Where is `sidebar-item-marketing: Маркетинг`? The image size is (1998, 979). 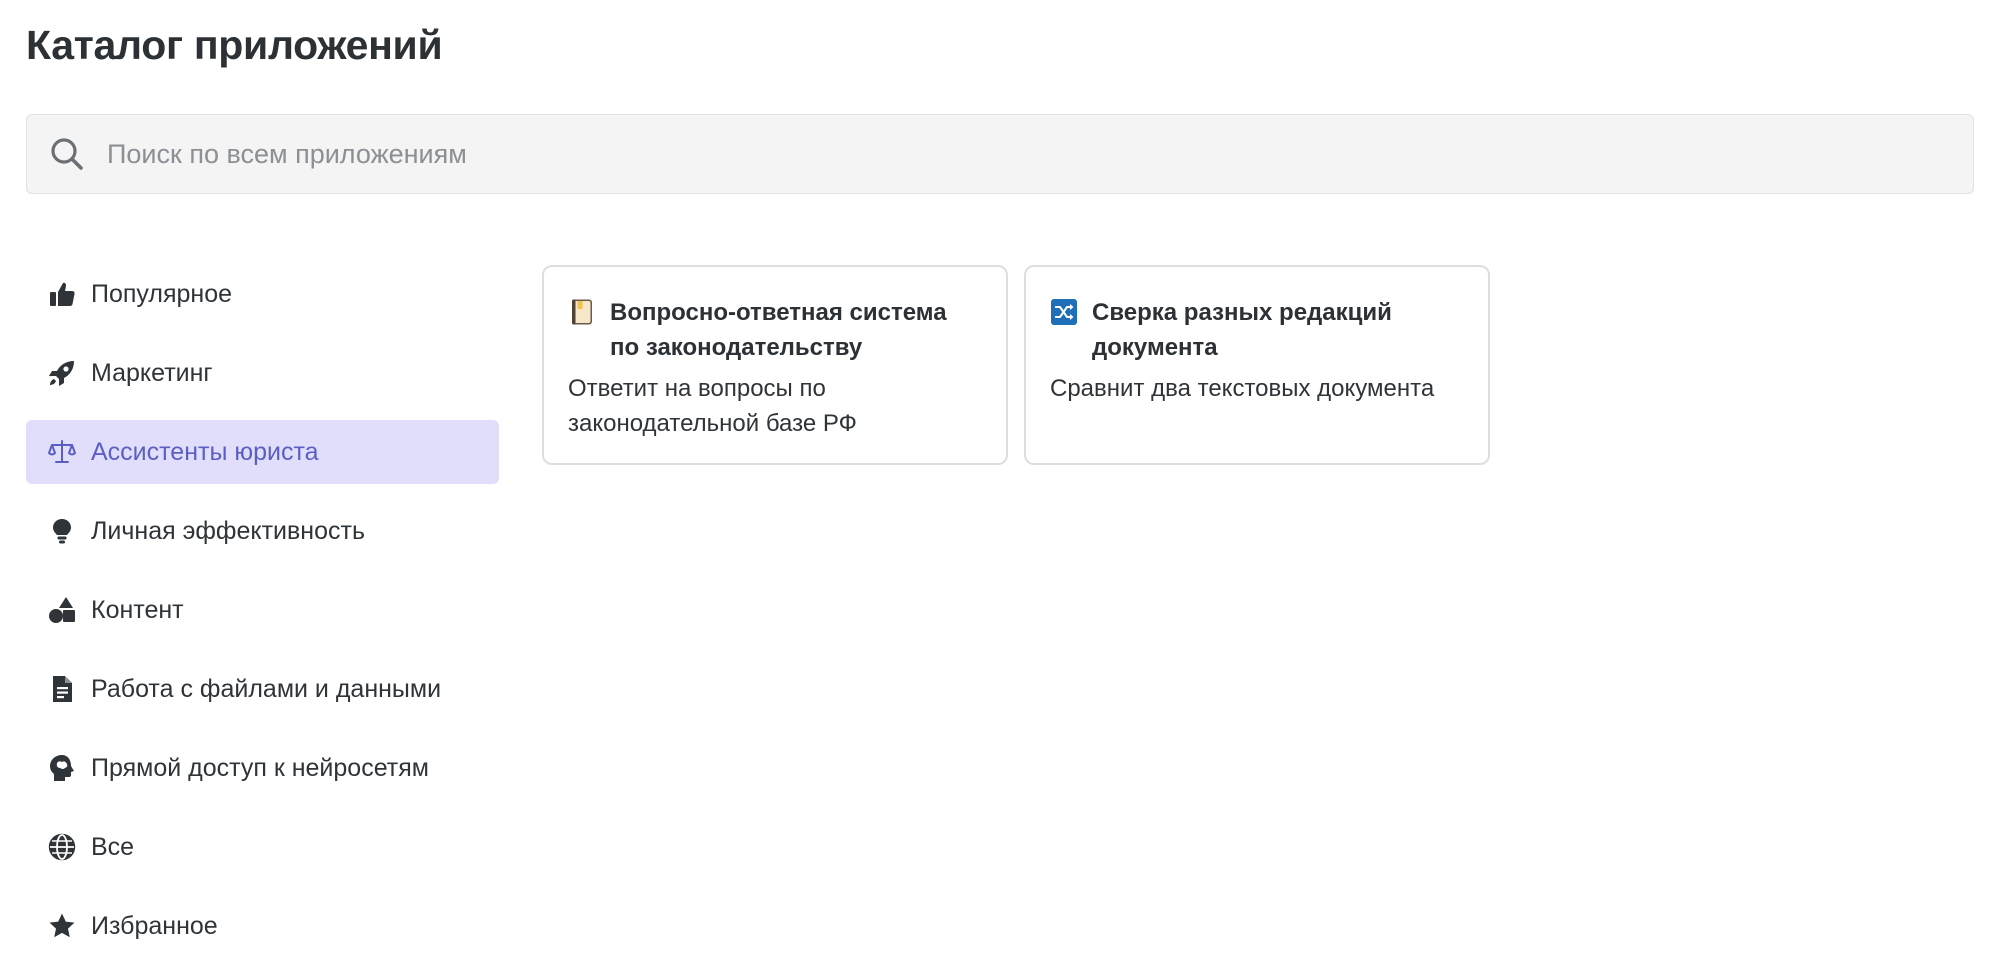
sidebar-item-marketing: Маркетинг is located at coordinates (262, 373).